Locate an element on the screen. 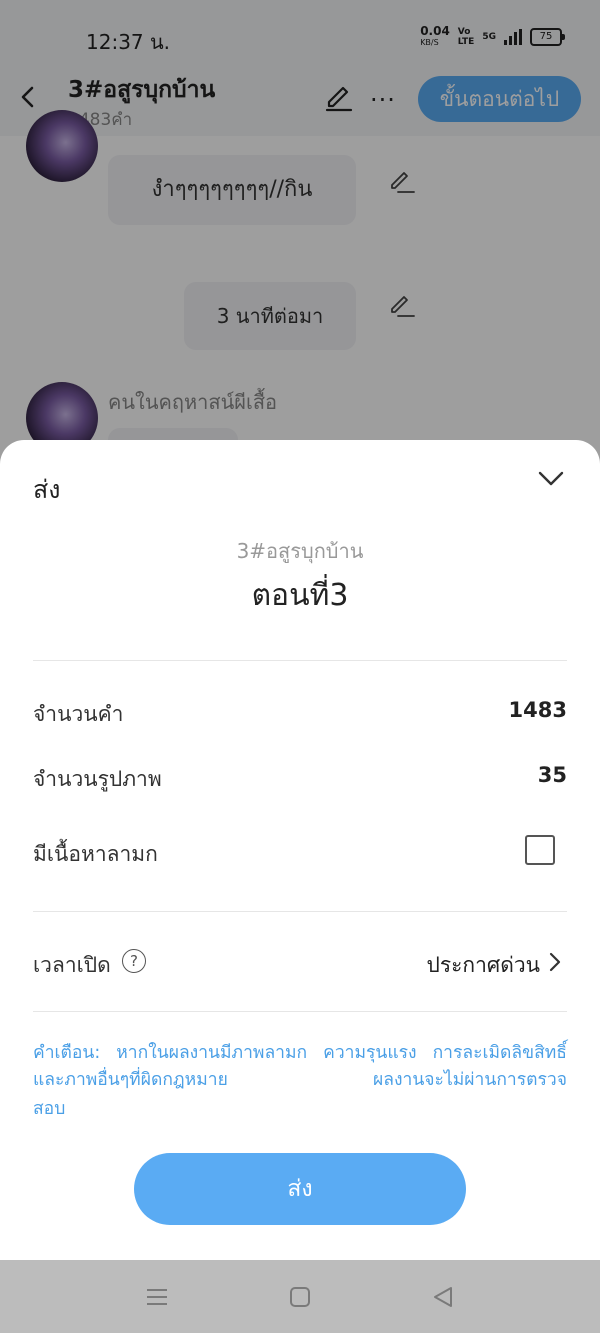  word-count-value: 1483 is located at coordinates (537, 710).